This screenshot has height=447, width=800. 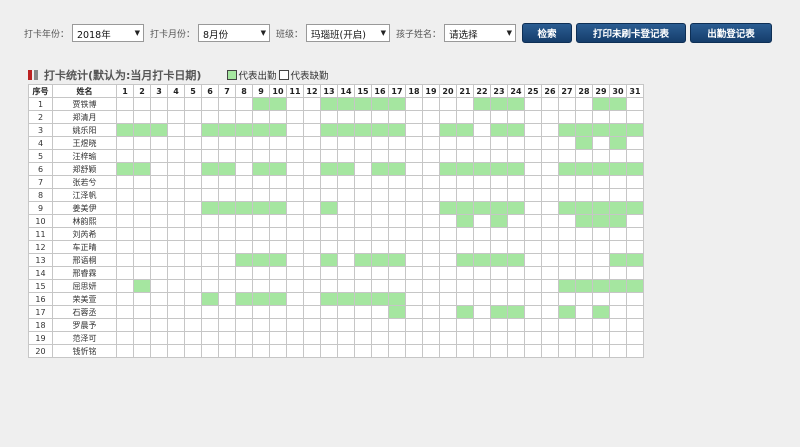 What do you see at coordinates (40, 351) in the screenshot?
I see `seq-cell: 20` at bounding box center [40, 351].